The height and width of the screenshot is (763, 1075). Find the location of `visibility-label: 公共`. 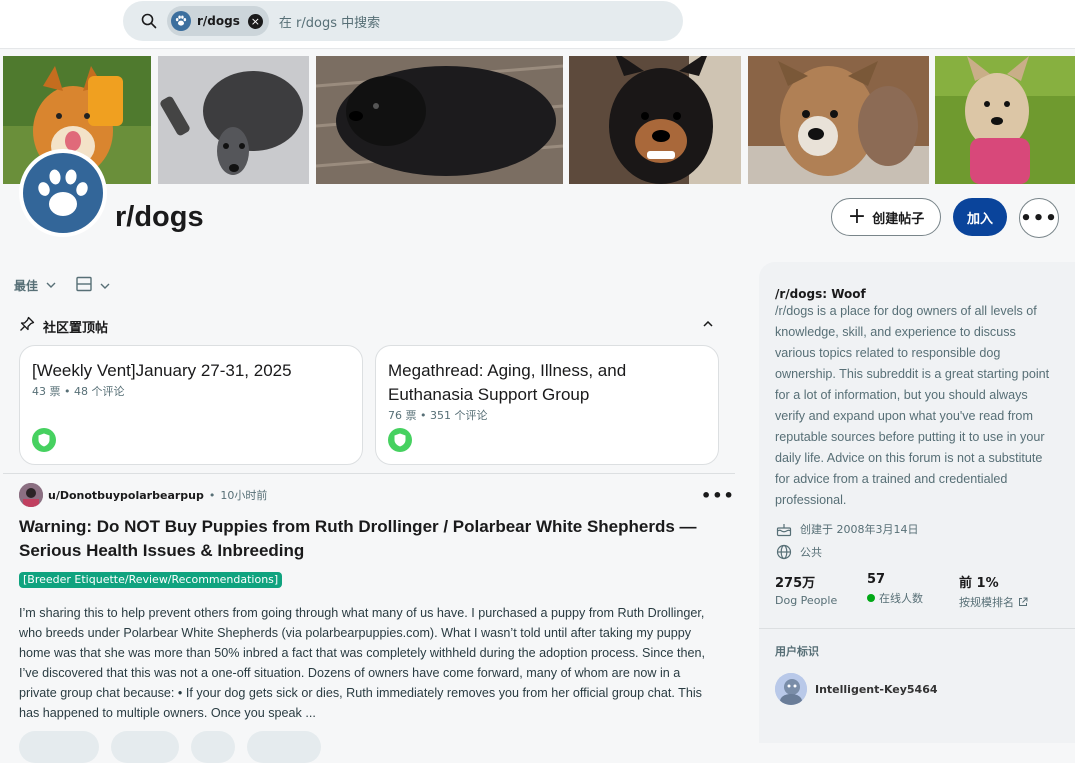

visibility-label: 公共 is located at coordinates (811, 552).